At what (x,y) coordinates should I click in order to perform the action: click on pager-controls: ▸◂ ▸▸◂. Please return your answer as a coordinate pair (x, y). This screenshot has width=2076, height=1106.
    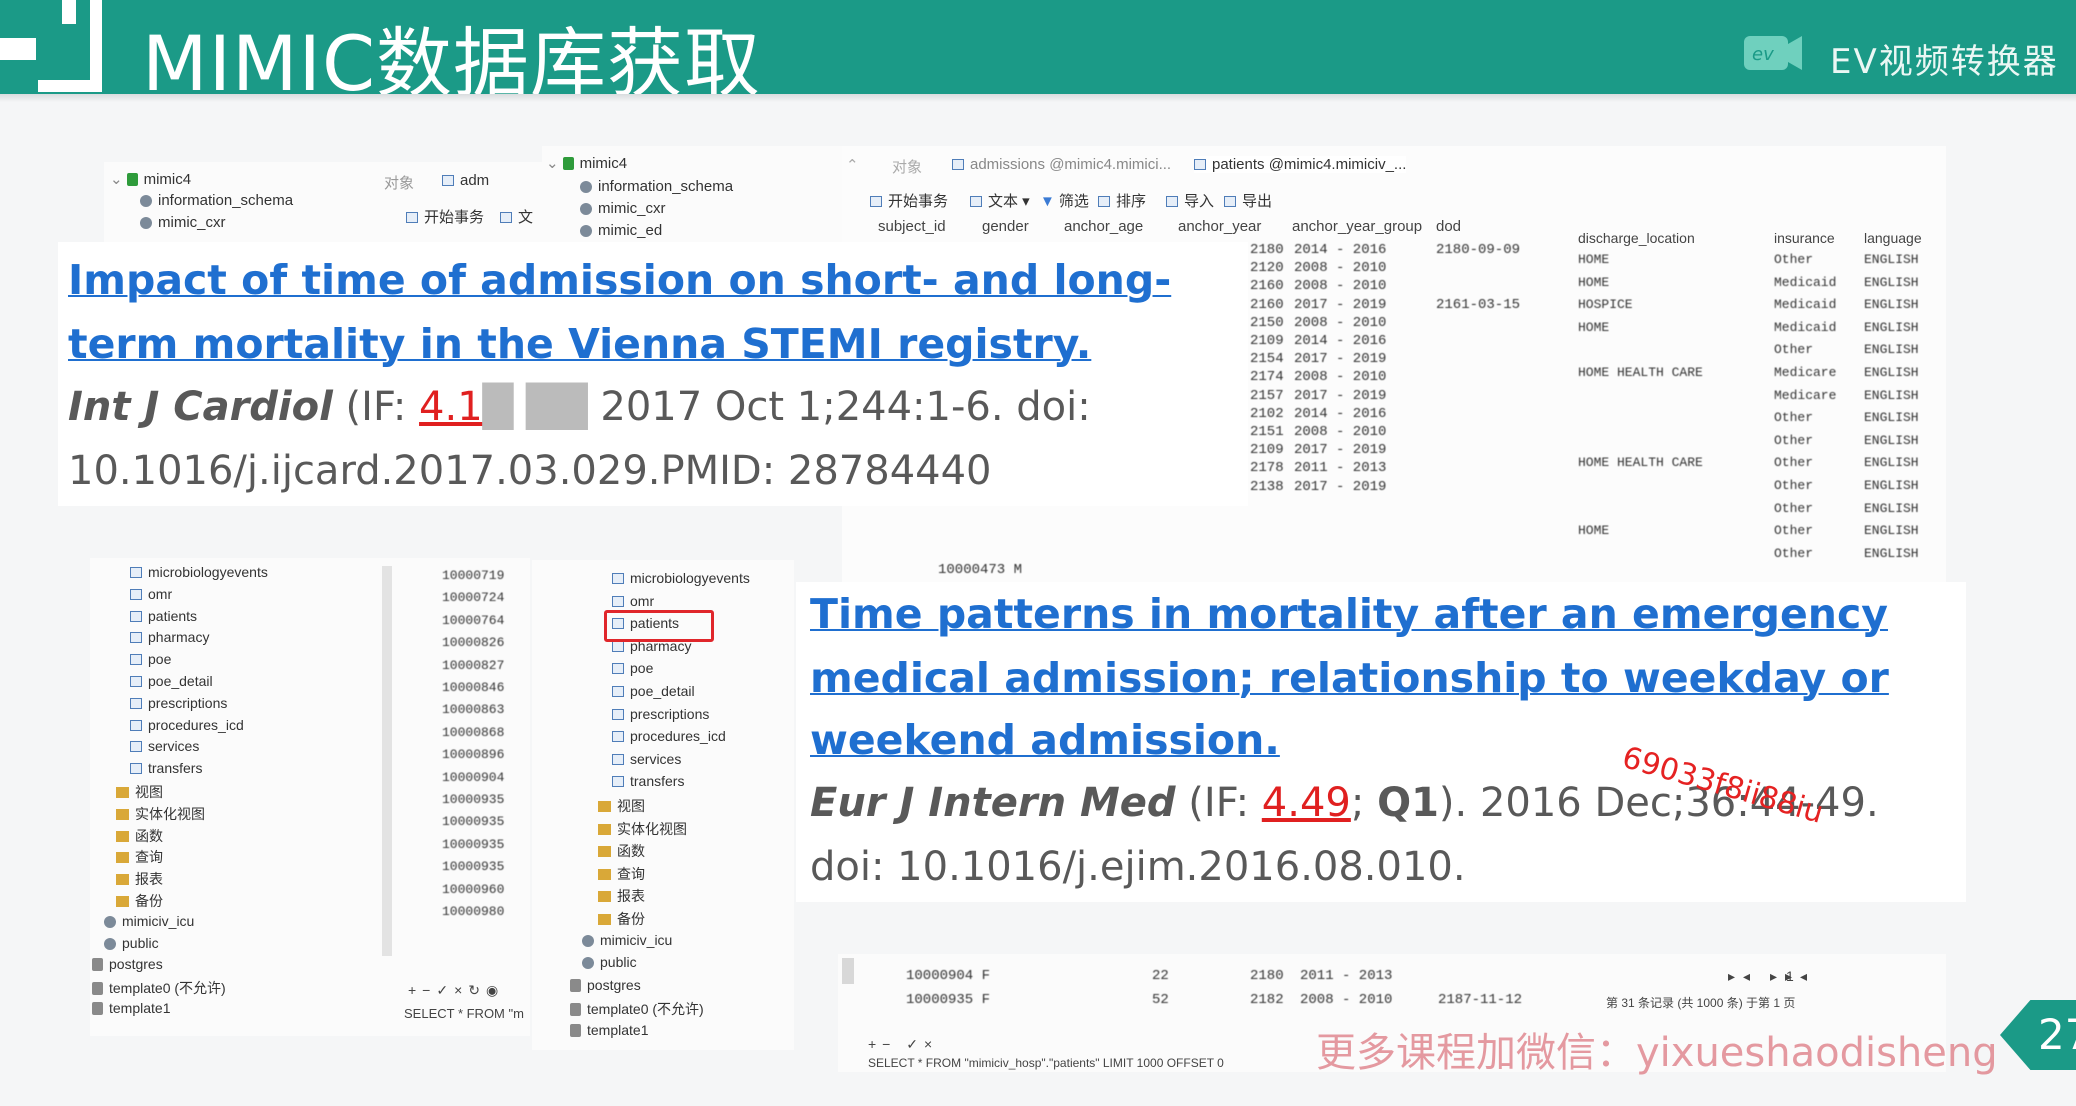
    Looking at the image, I should click on (1771, 976).